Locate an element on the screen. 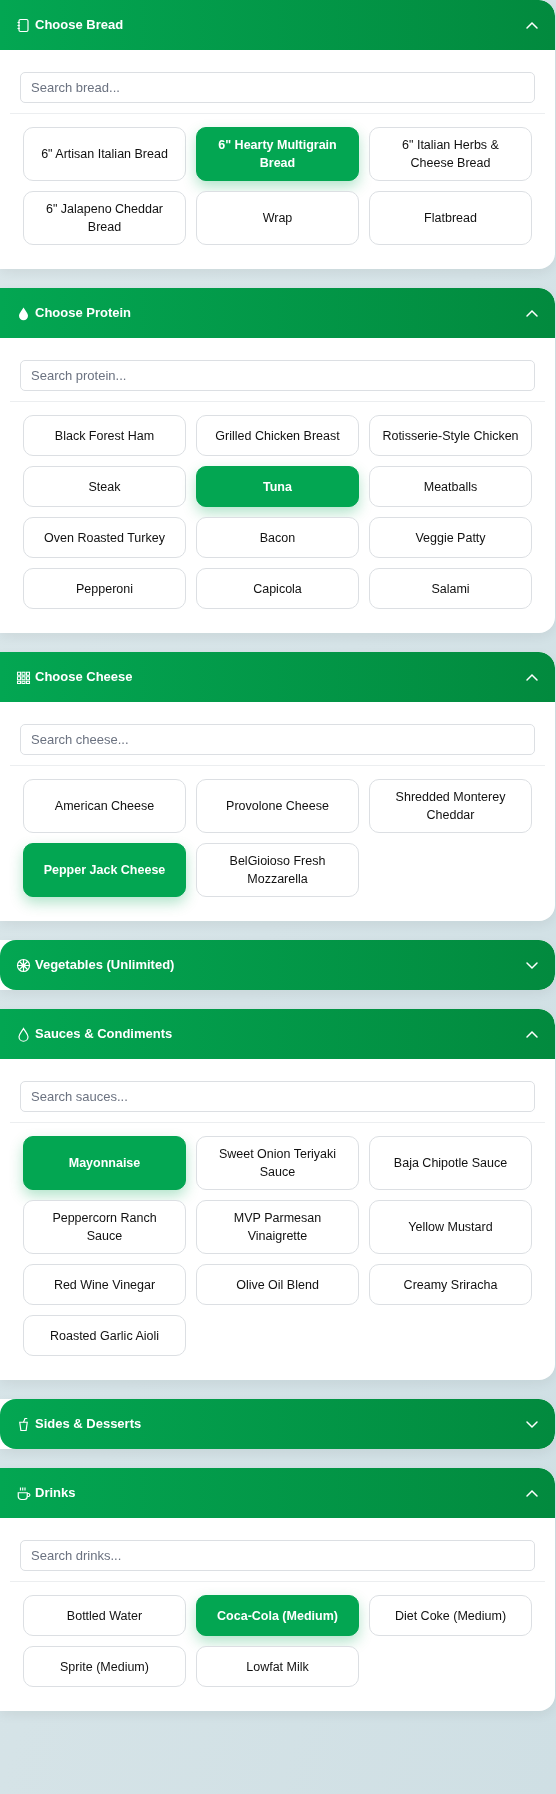  option-button: Sprite (Medium) is located at coordinates (104, 1666).